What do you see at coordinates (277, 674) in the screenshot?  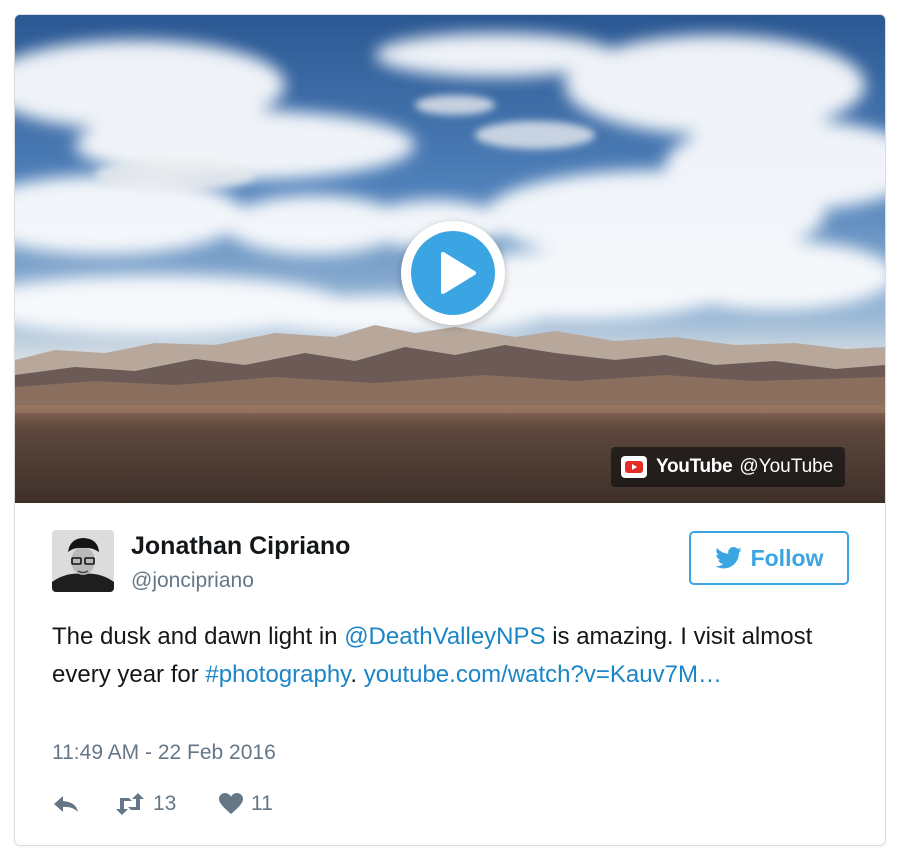 I see `hashtag-link: #photography` at bounding box center [277, 674].